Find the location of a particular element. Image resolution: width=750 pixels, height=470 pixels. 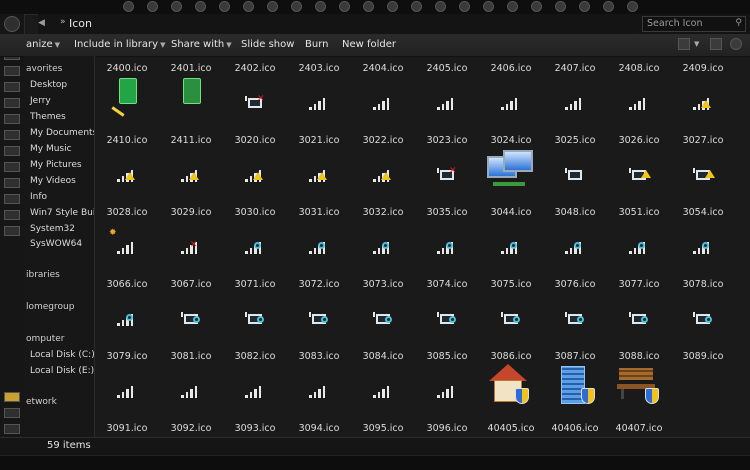

nav-syswow64: SysWOW64 is located at coordinates (56, 244).